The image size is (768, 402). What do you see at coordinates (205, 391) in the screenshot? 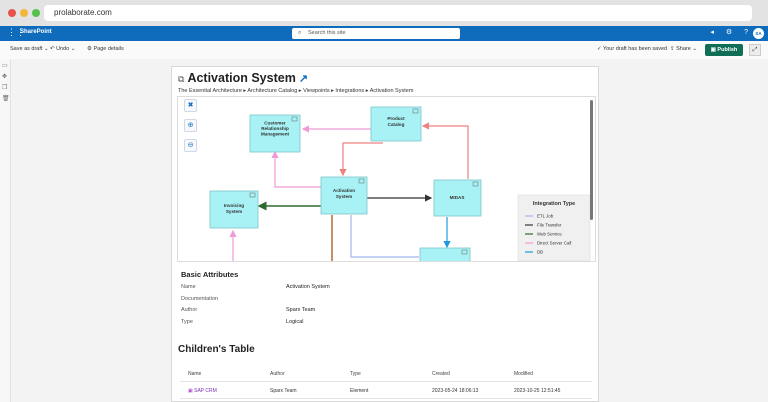
I see `table-cell-name-text: SAP CRM` at bounding box center [205, 391].